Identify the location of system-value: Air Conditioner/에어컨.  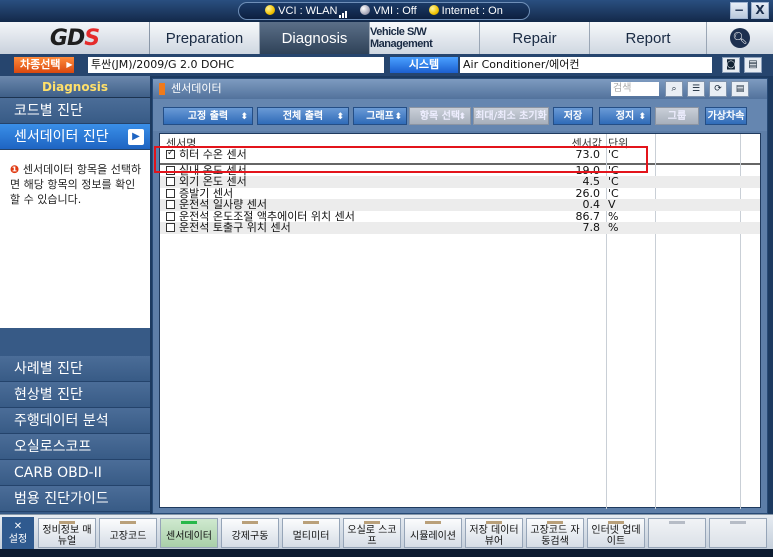
(586, 65).